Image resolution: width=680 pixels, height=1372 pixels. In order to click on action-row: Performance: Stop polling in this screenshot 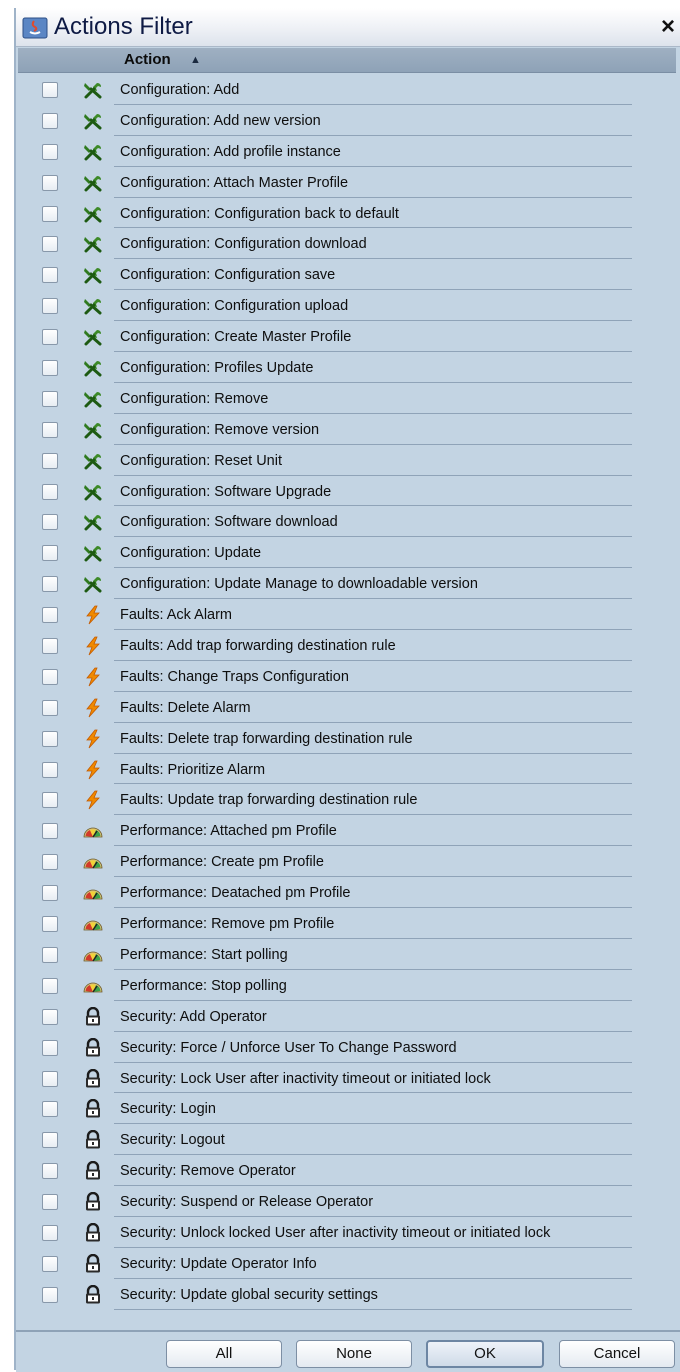, I will do `click(347, 986)`.